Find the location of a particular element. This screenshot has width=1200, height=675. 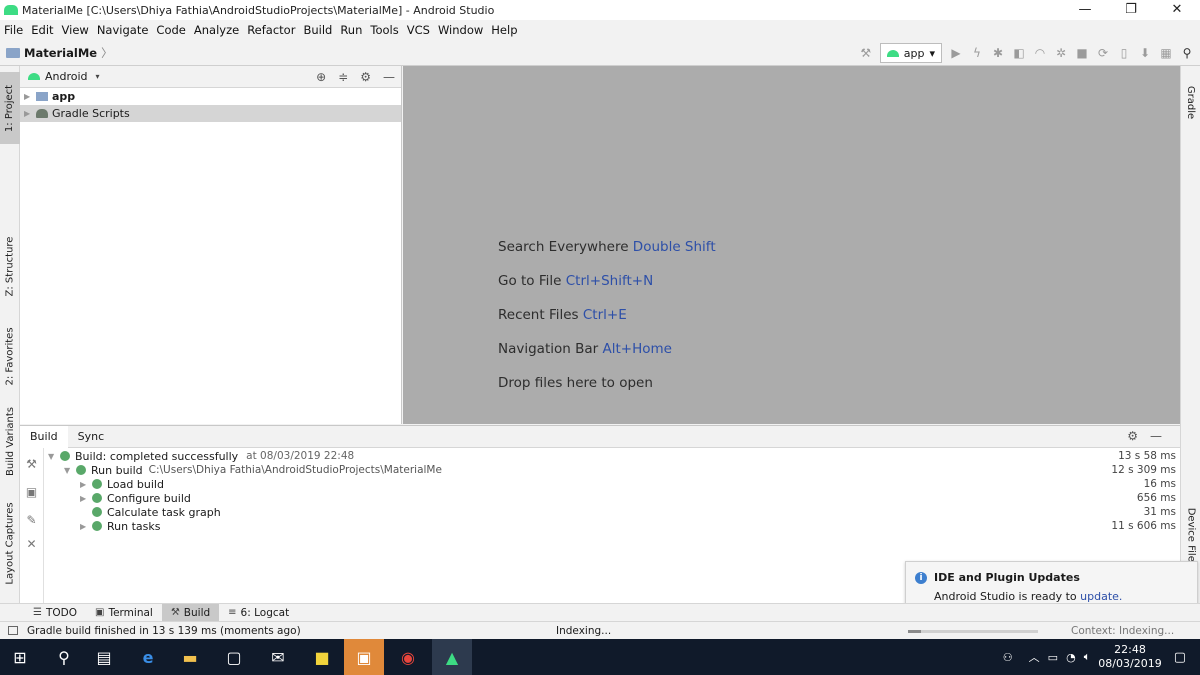

run-config-select: app ▾ is located at coordinates (910, 53).